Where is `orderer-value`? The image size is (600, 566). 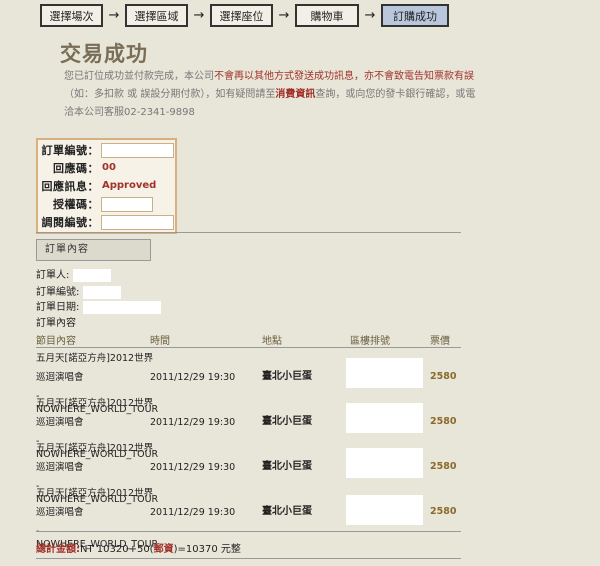
orderer-value is located at coordinates (91, 275).